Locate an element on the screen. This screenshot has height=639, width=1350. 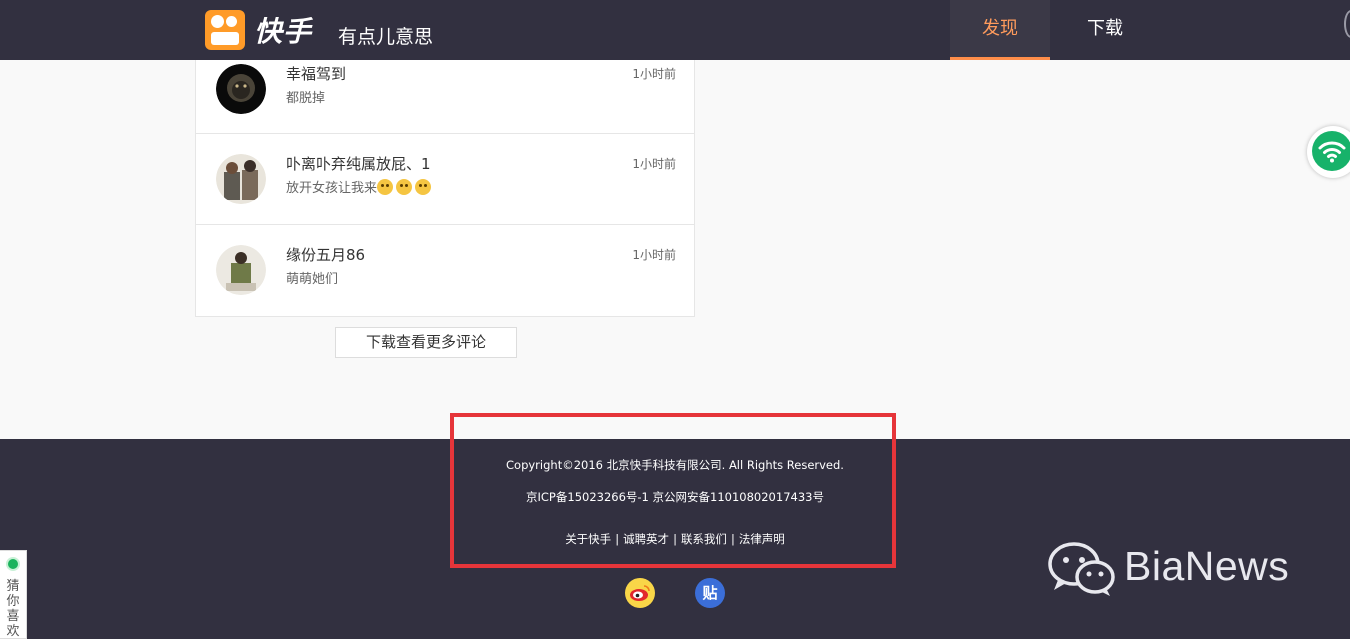
highlight-box is located at coordinates (673, 490).